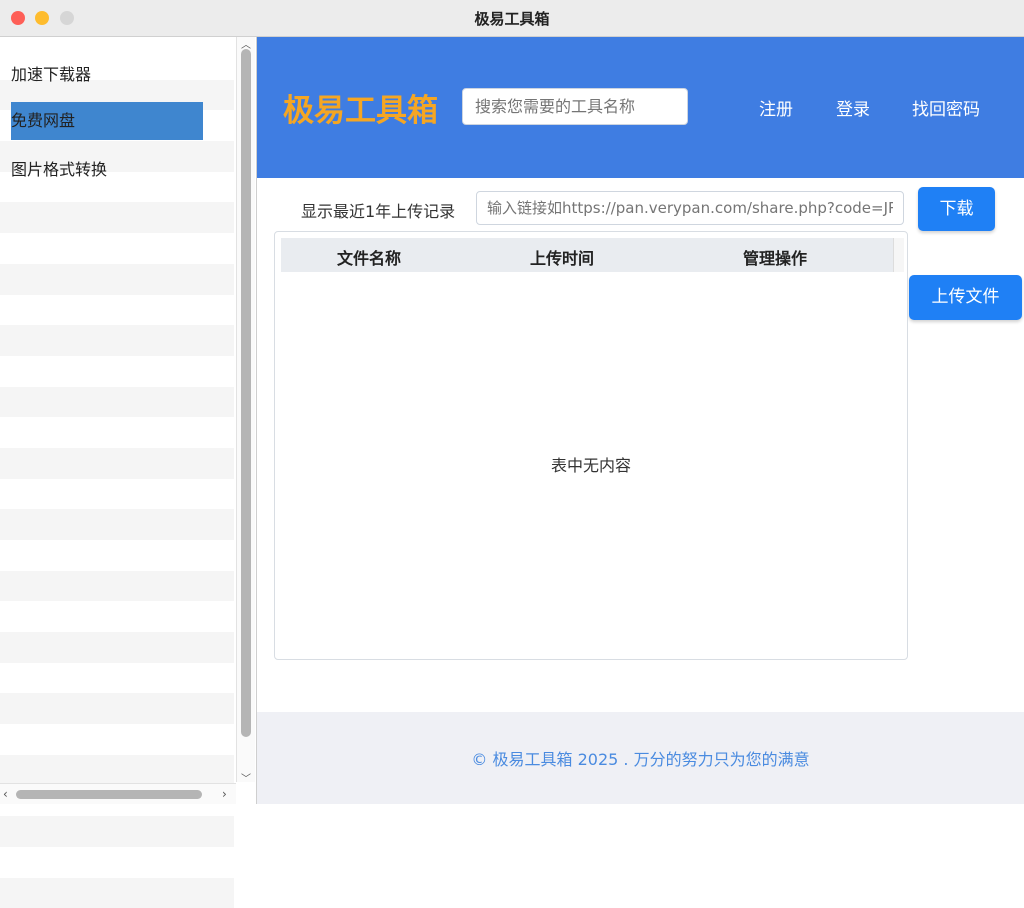  Describe the element at coordinates (378, 211) in the screenshot. I see `history-label: 显示最近1年上传记录` at that location.